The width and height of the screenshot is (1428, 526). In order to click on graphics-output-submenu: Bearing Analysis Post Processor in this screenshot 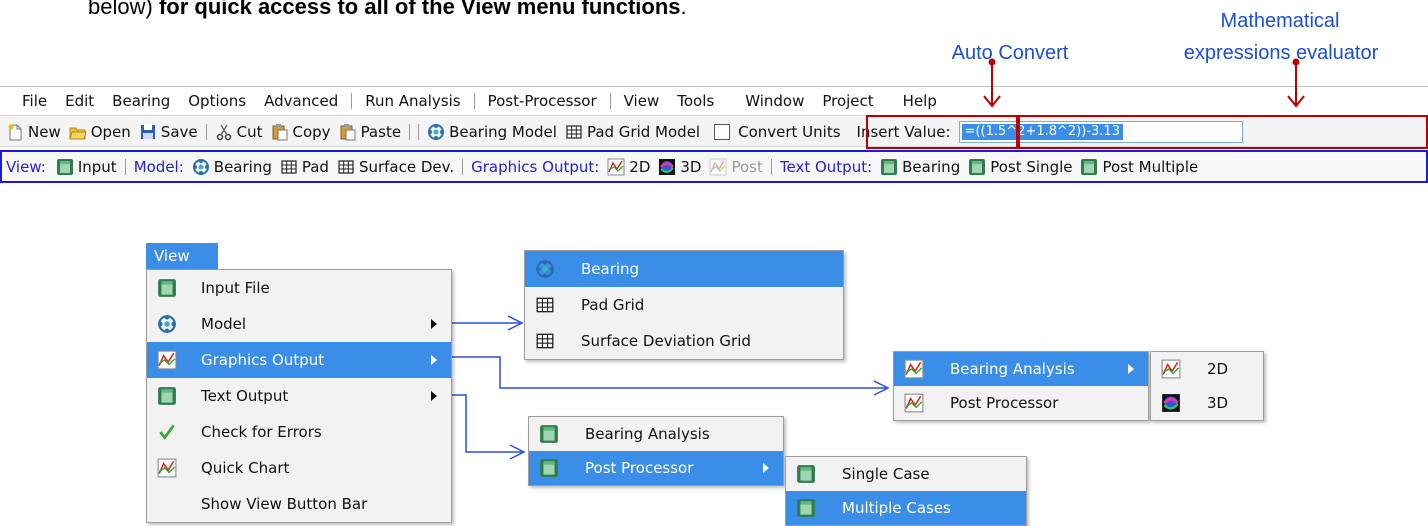, I will do `click(1021, 386)`.